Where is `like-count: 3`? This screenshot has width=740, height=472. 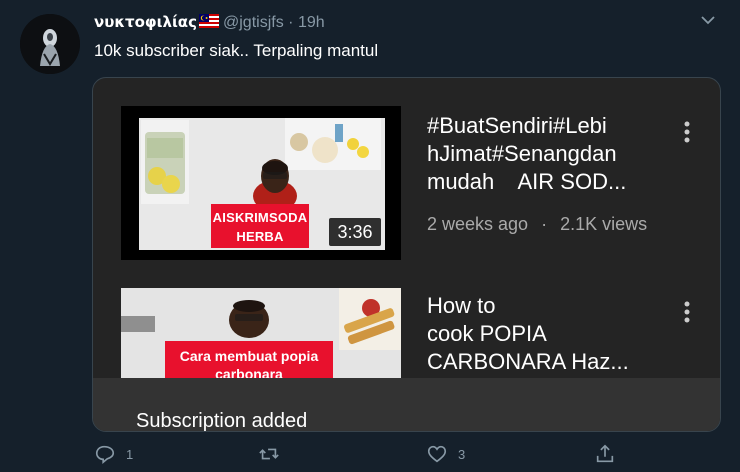
like-count: 3 is located at coordinates (462, 454).